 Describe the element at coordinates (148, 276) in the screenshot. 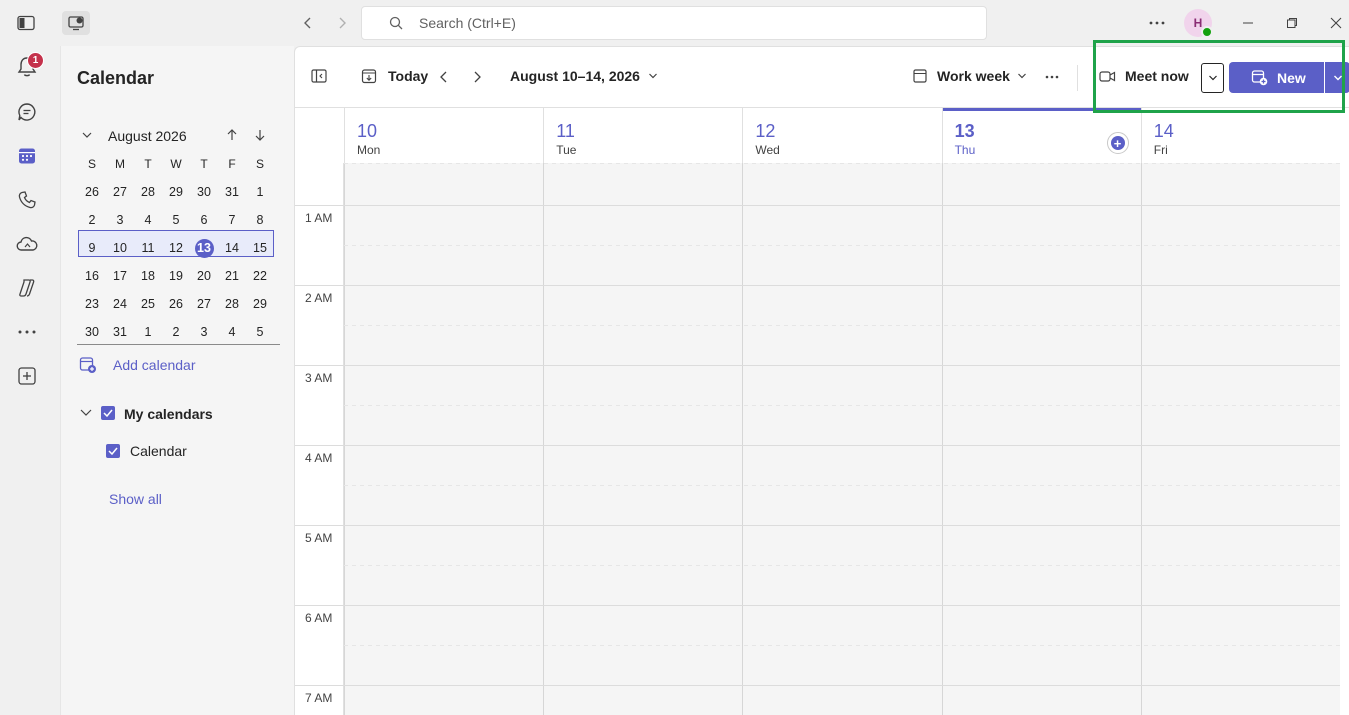

I see `mini-calendar-day: 18` at that location.